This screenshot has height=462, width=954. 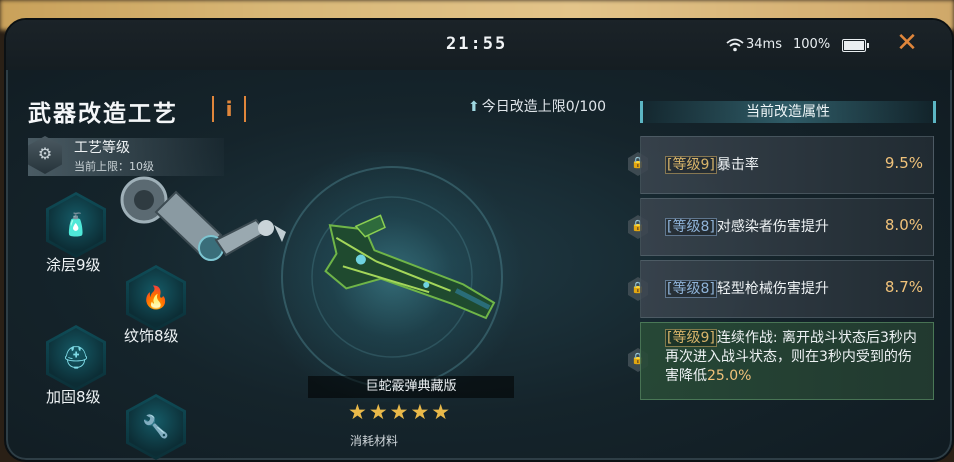 What do you see at coordinates (903, 287) in the screenshot?
I see `attribute-value: 8.7%` at bounding box center [903, 287].